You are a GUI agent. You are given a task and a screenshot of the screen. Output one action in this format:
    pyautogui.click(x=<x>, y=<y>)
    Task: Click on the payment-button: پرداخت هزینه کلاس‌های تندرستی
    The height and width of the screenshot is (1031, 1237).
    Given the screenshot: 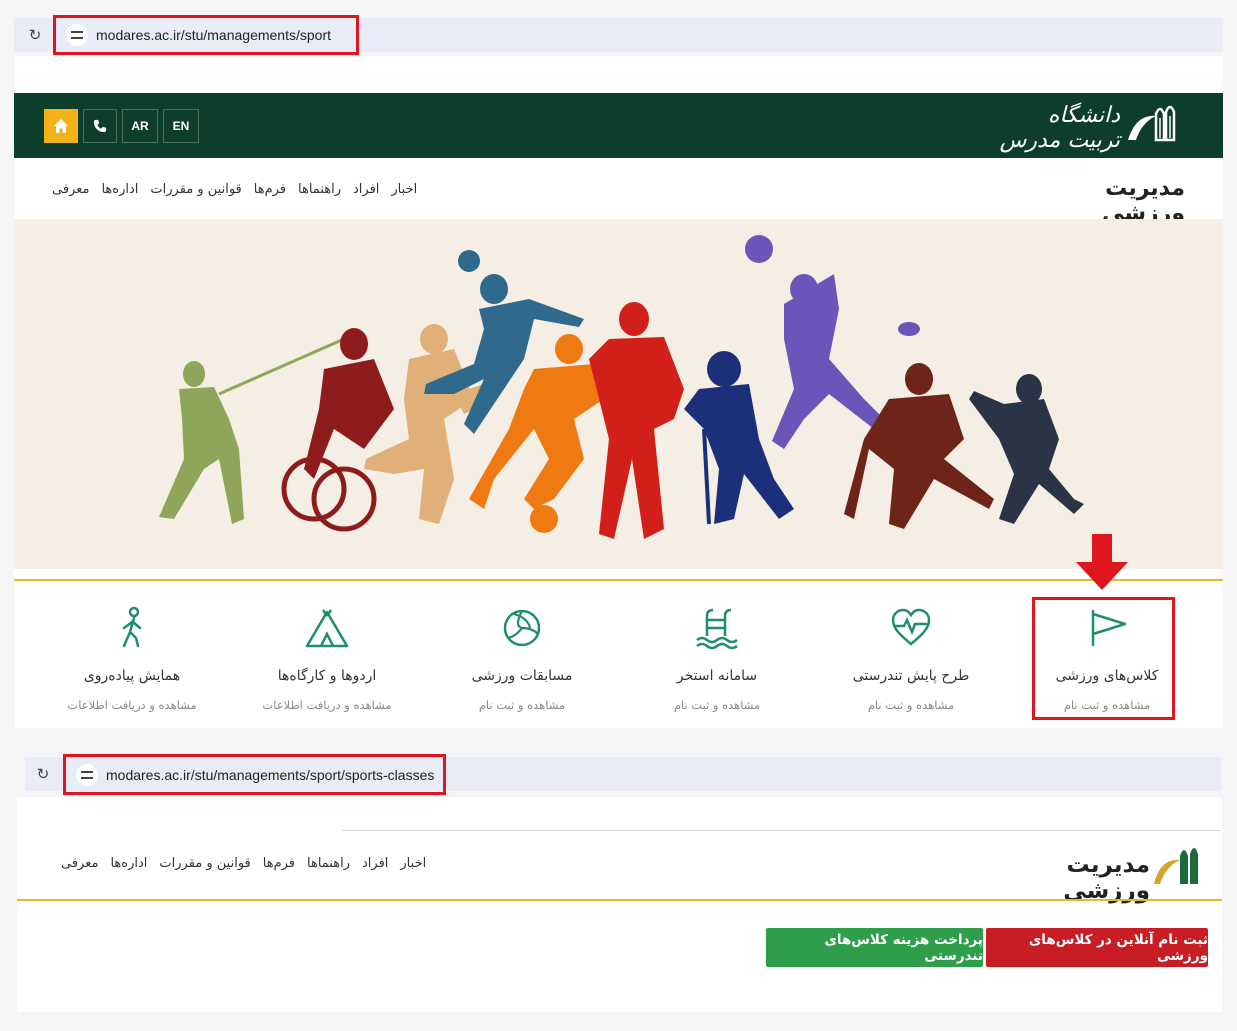 What is the action you would take?
    pyautogui.click(x=874, y=947)
    